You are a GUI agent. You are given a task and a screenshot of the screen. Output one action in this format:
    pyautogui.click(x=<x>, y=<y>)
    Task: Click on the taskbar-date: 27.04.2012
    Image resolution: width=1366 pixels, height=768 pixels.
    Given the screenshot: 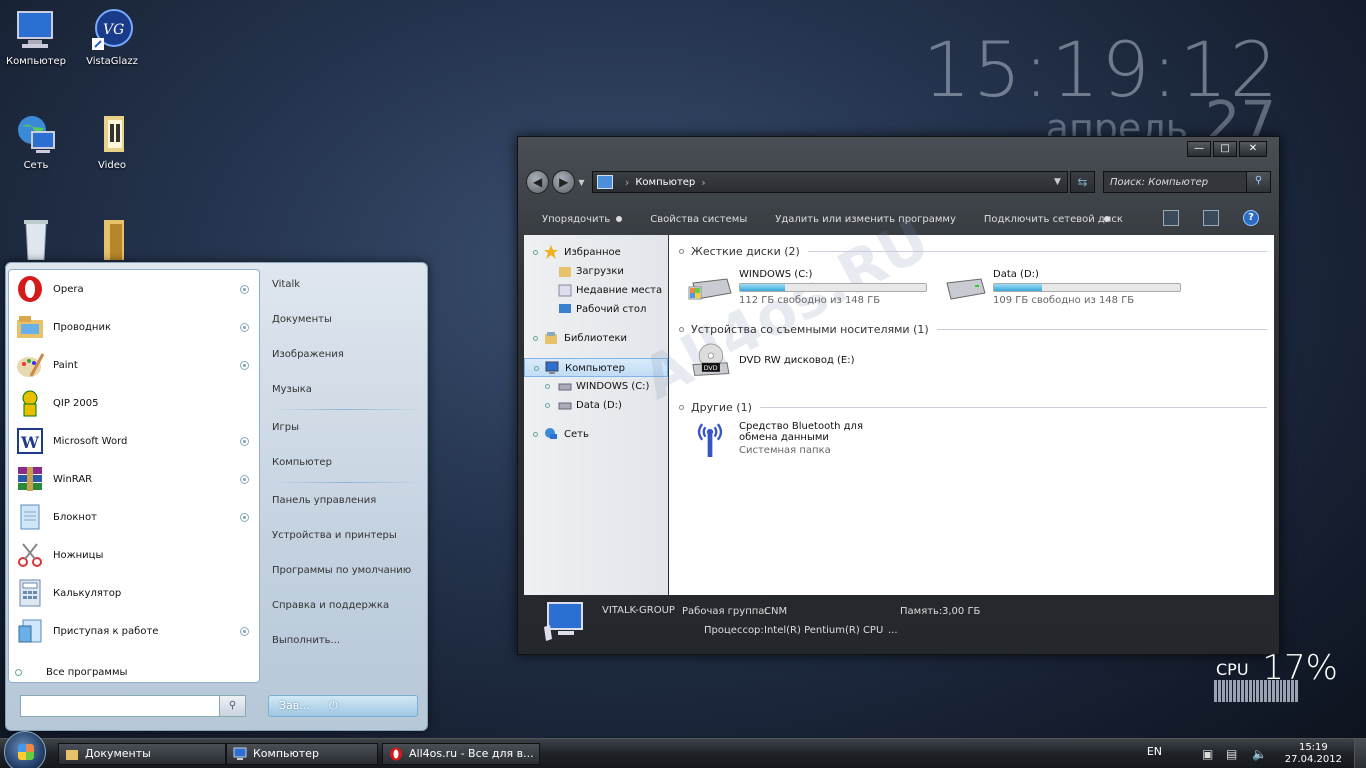 What is the action you would take?
    pyautogui.click(x=1313, y=759)
    